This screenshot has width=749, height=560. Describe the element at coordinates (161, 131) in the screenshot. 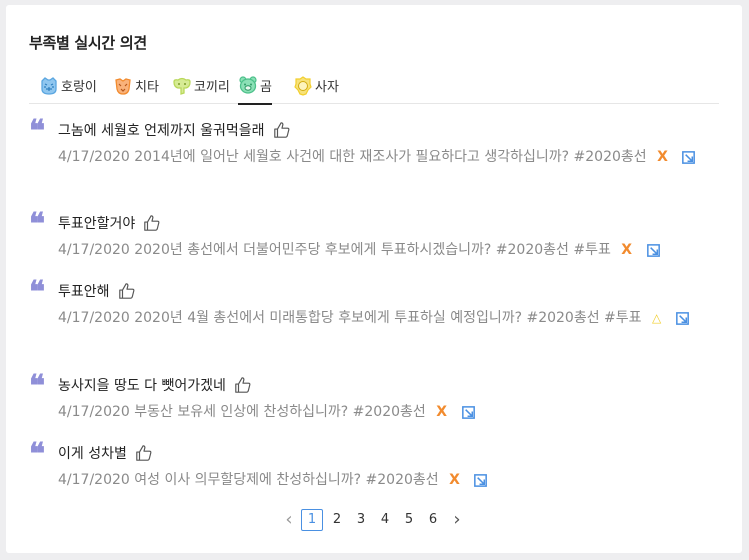

I see `opinion-text: 그놈에 세월호 언제까지 울궈먹을래` at that location.